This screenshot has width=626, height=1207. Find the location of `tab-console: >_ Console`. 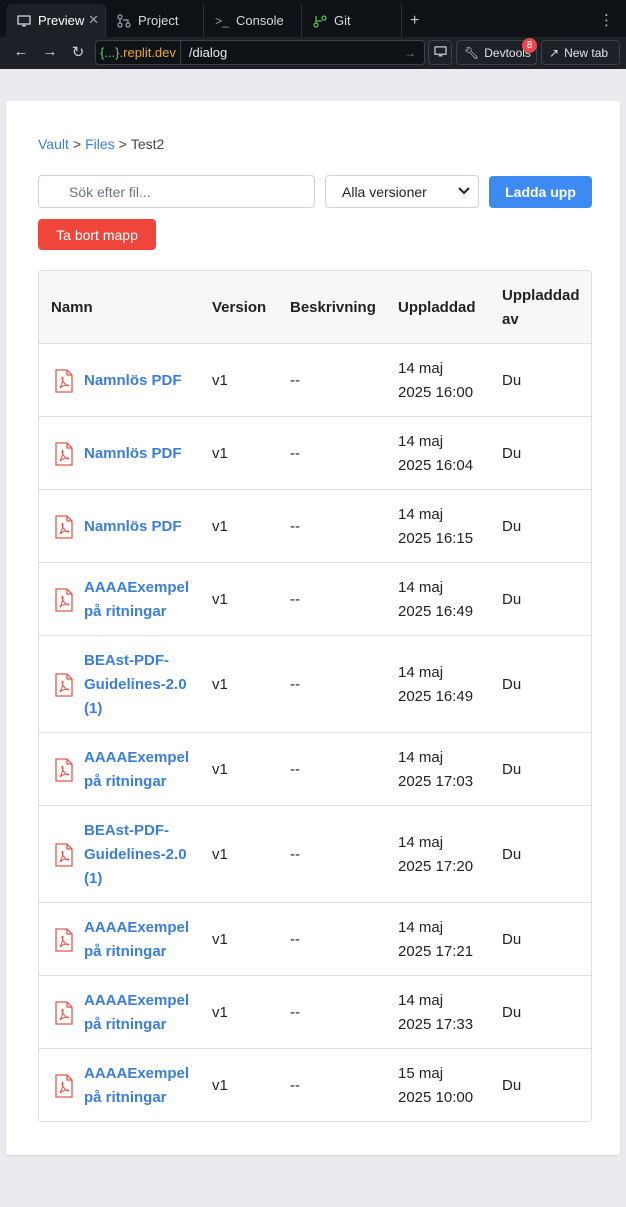

tab-console: >_ Console is located at coordinates (253, 20).